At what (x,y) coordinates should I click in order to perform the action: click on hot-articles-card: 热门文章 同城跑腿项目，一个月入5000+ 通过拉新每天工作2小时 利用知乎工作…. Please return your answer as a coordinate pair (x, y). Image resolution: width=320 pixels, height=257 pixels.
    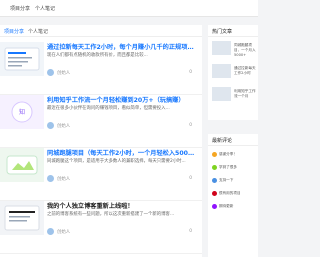
    Looking at the image, I should click on (233, 72).